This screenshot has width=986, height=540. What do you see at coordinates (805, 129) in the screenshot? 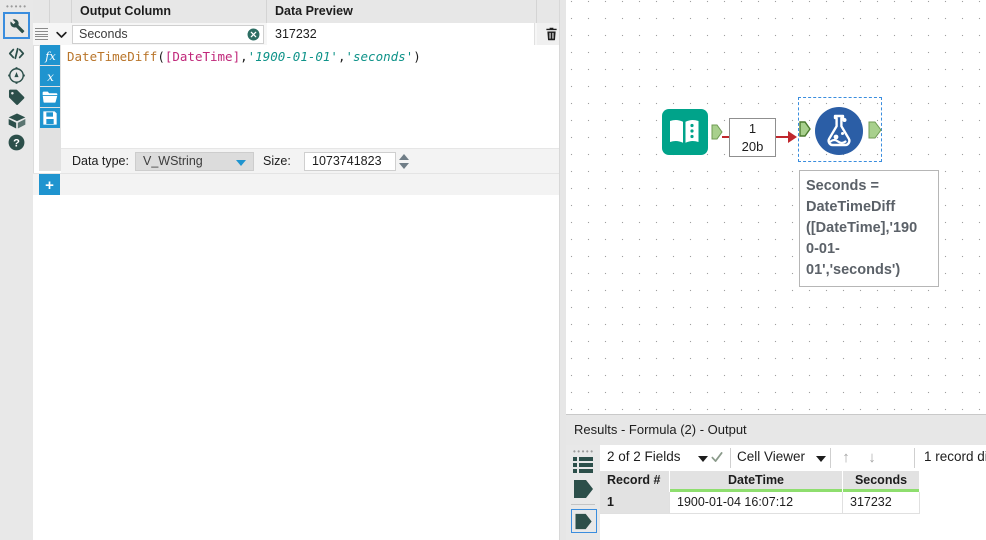
I see `input-anchor-formula` at bounding box center [805, 129].